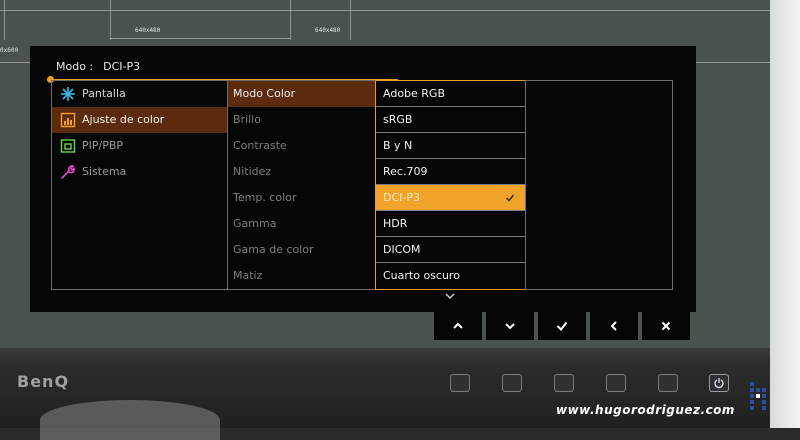 Image resolution: width=800 pixels, height=440 pixels. What do you see at coordinates (599, 185) in the screenshot?
I see `detail-panel` at bounding box center [599, 185].